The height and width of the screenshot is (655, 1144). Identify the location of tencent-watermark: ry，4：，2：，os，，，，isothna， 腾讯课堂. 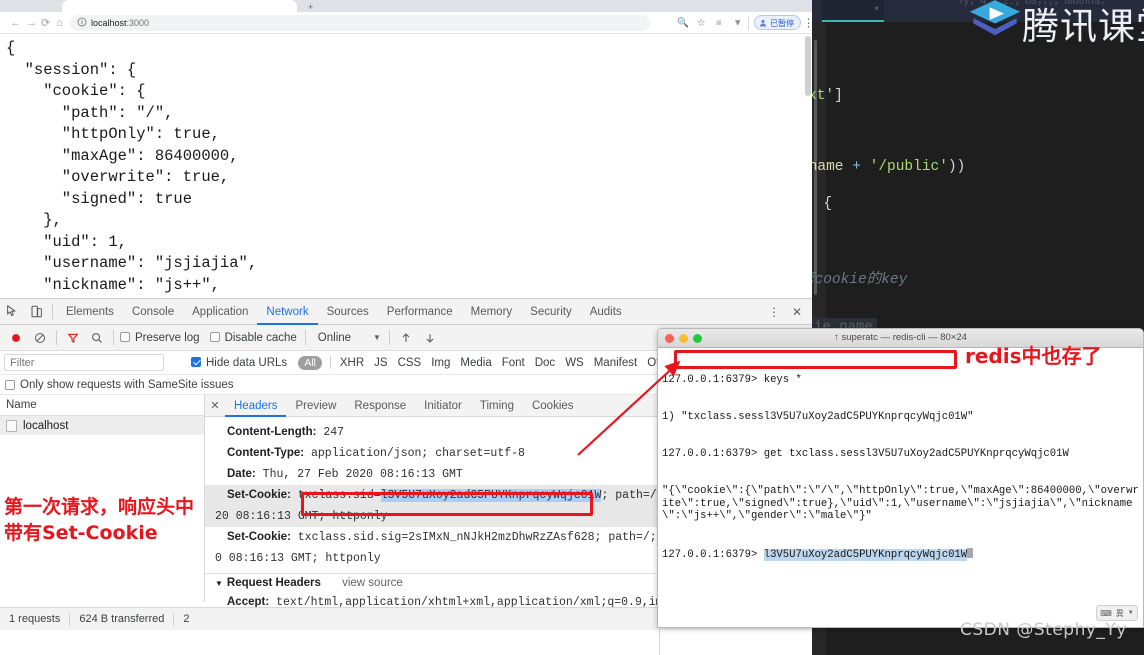
(1052, 24).